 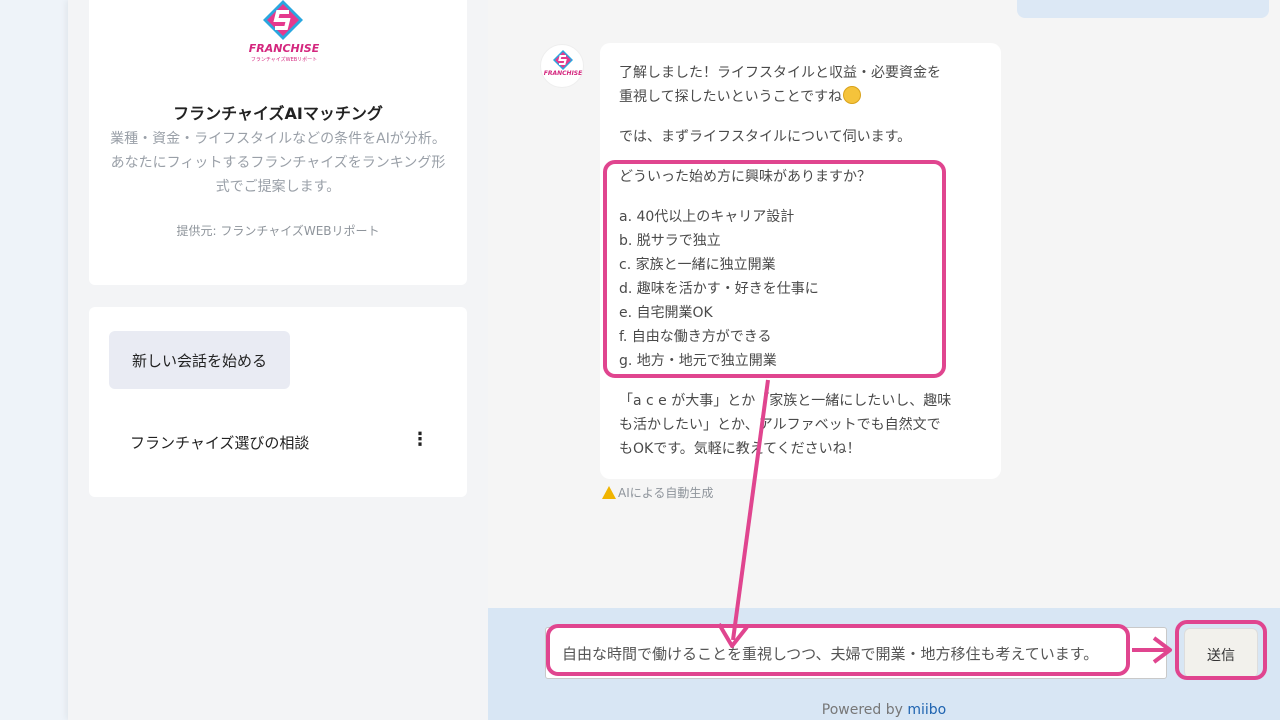 What do you see at coordinates (563, 73) in the screenshot?
I see `avatar-text: FRANCHISE` at bounding box center [563, 73].